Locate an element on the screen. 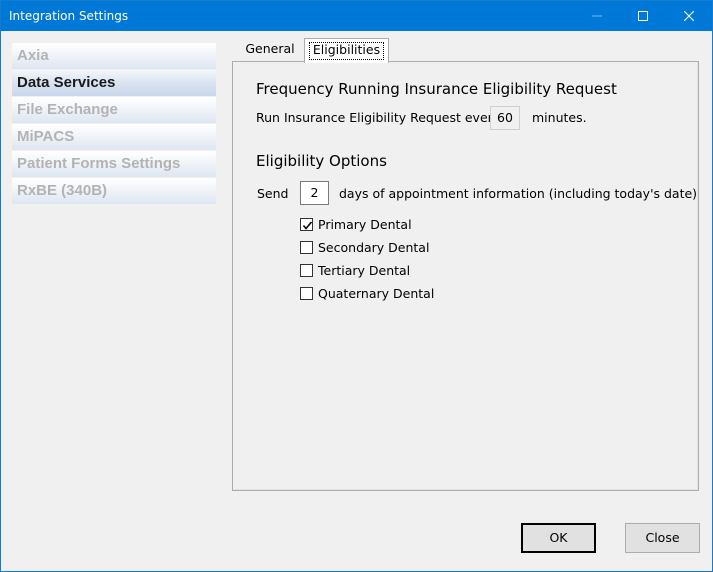 The image size is (713, 572). secondary-dental-checkbox is located at coordinates (306, 247).